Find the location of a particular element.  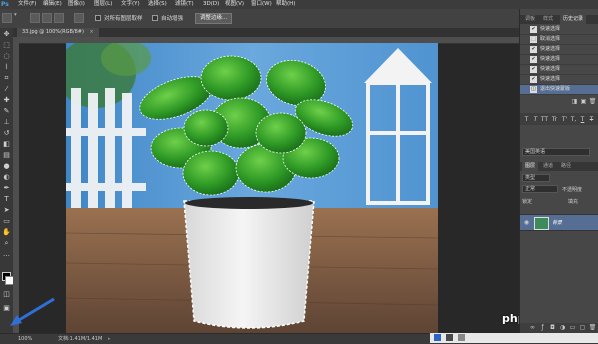

tab-history: 历史记录 is located at coordinates (573, 19).